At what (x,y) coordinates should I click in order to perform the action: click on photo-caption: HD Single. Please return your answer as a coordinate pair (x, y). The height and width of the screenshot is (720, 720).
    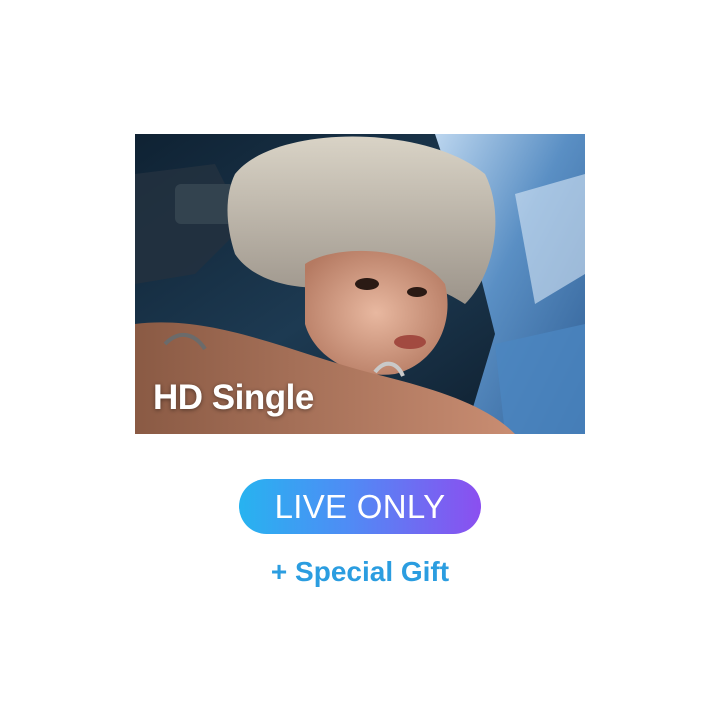
    Looking at the image, I should click on (233, 397).